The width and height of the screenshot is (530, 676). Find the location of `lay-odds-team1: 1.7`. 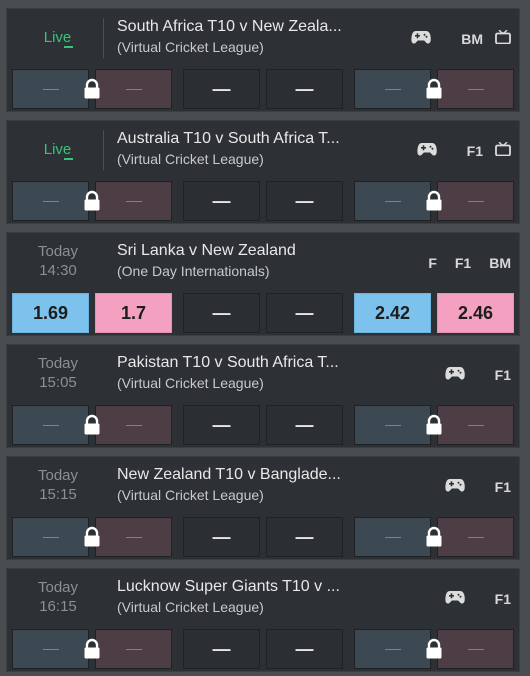

lay-odds-team1: 1.7 is located at coordinates (133, 313).